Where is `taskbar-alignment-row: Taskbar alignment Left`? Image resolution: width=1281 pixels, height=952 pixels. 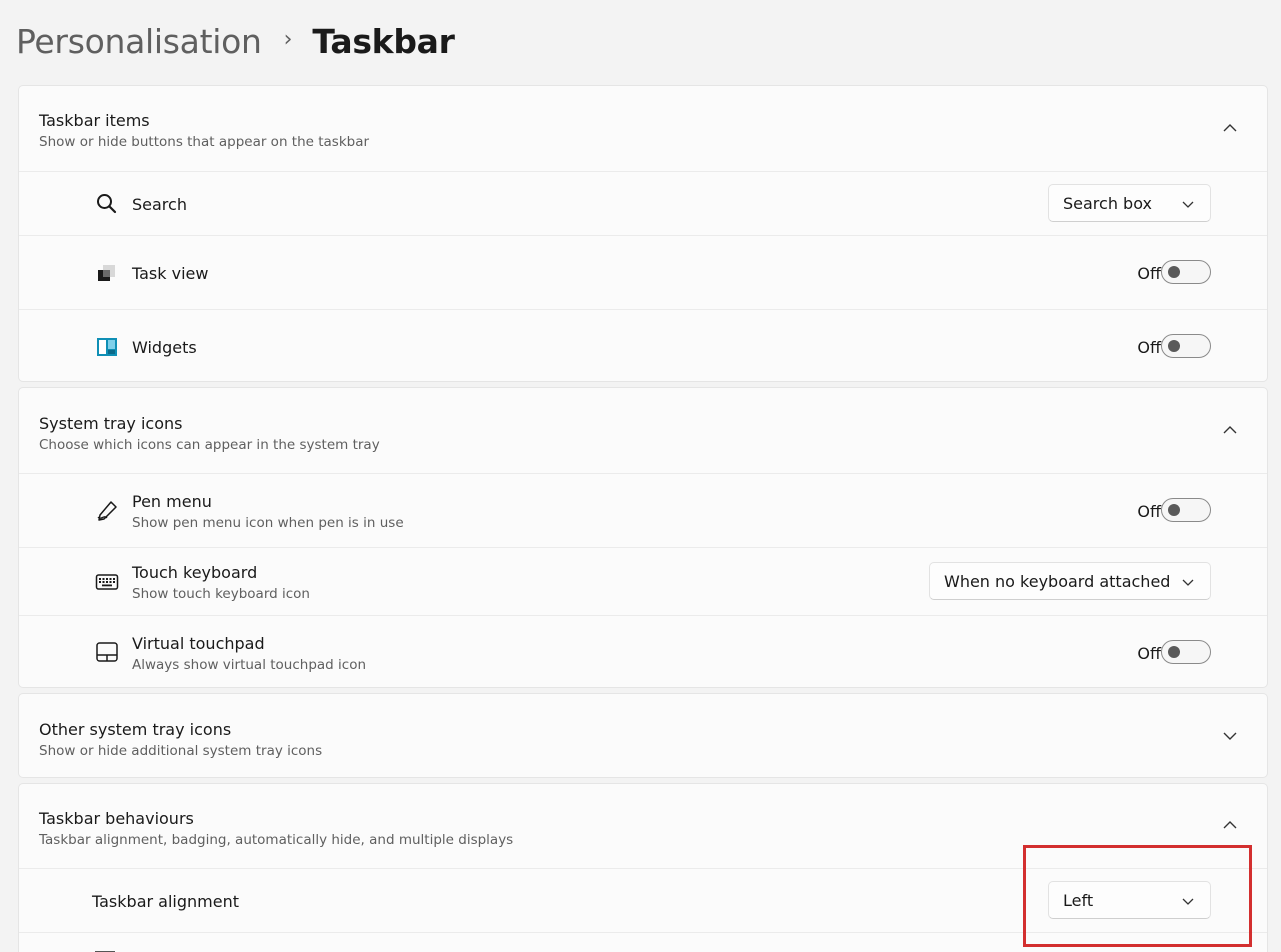 taskbar-alignment-row: Taskbar alignment Left is located at coordinates (643, 900).